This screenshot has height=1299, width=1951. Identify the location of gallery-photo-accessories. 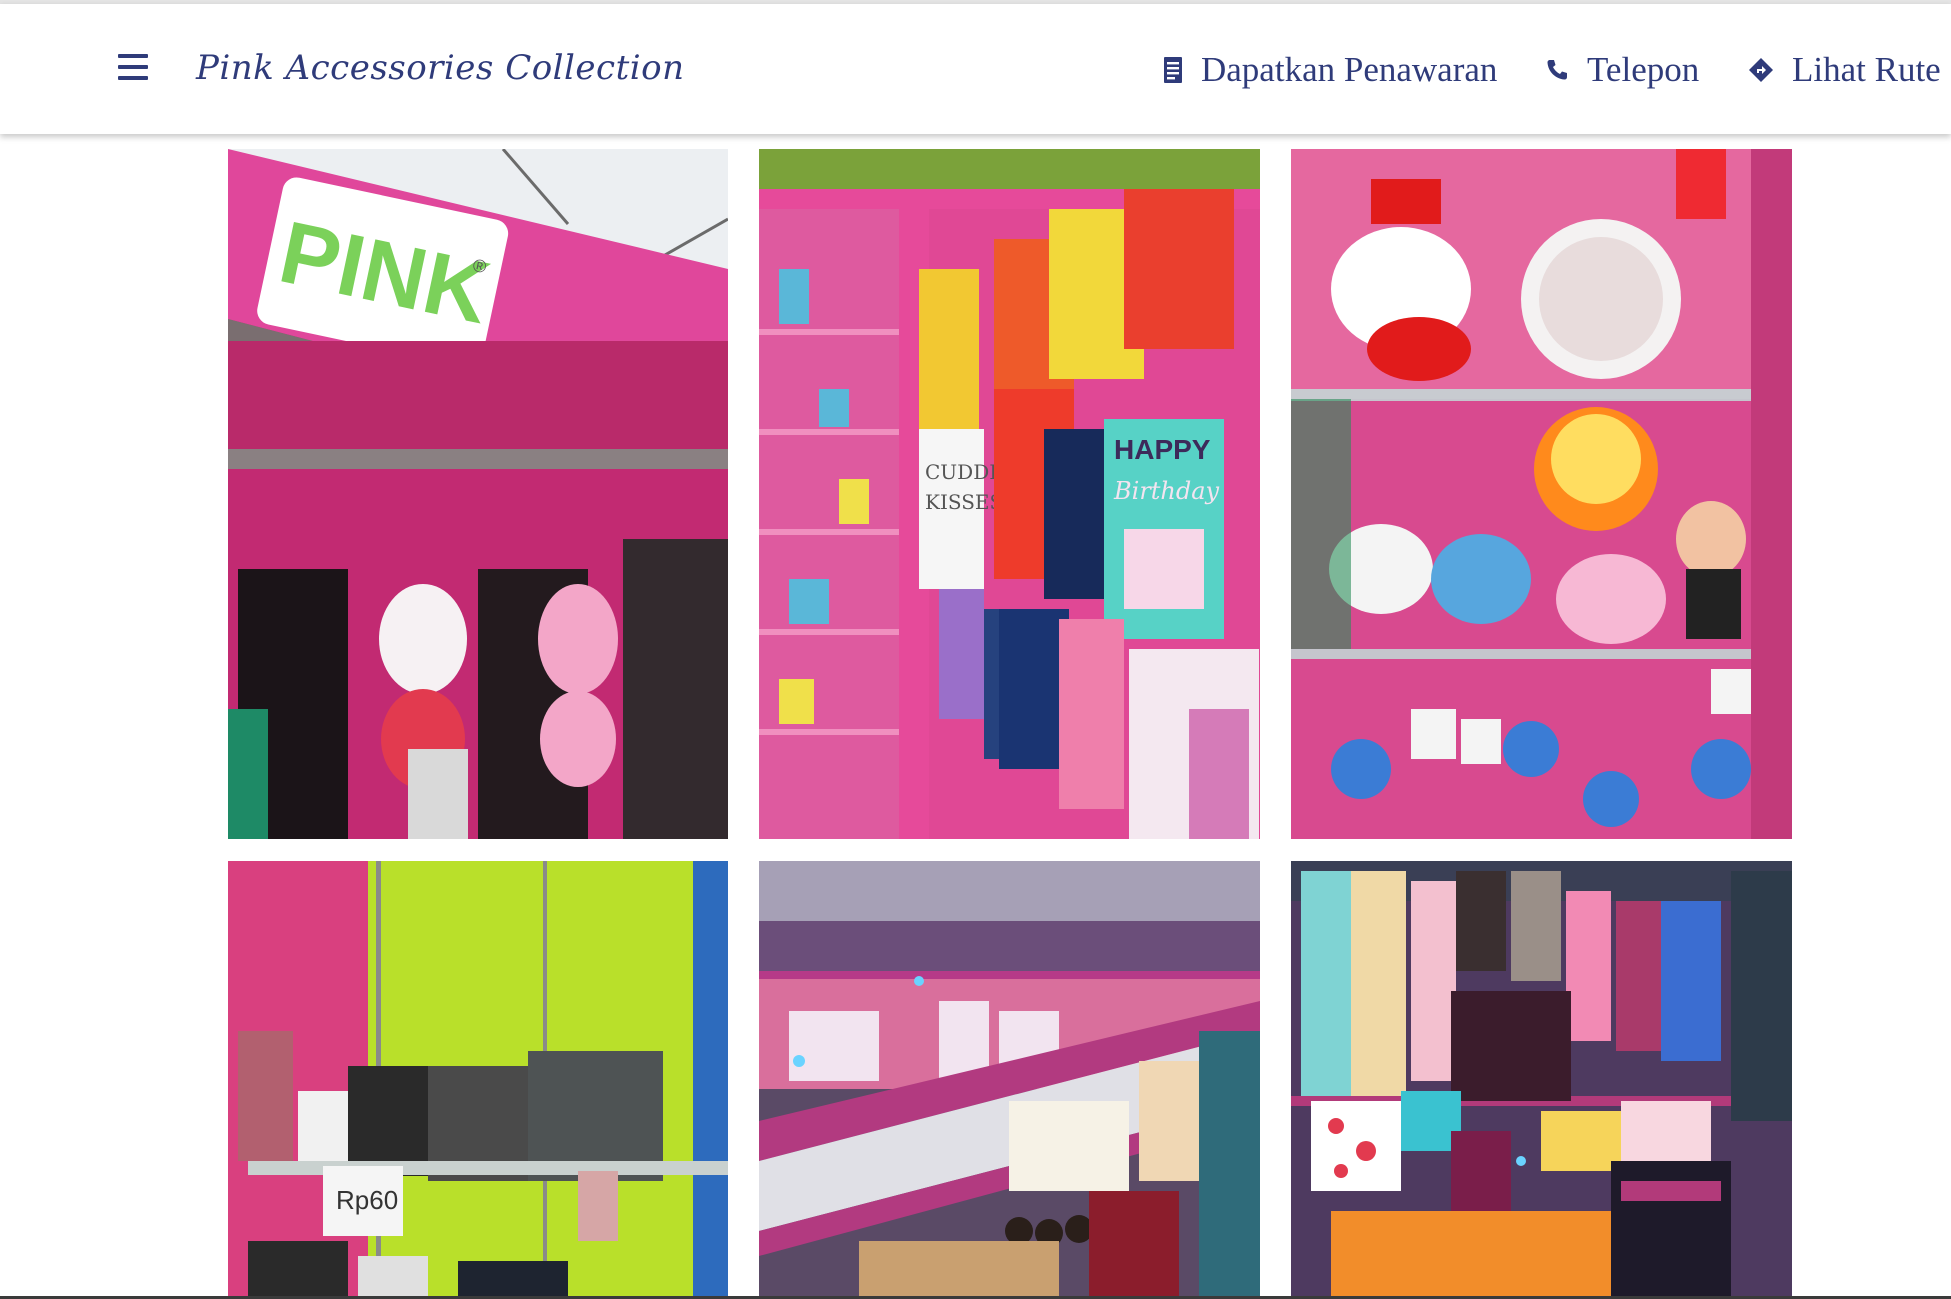
(1541, 1080).